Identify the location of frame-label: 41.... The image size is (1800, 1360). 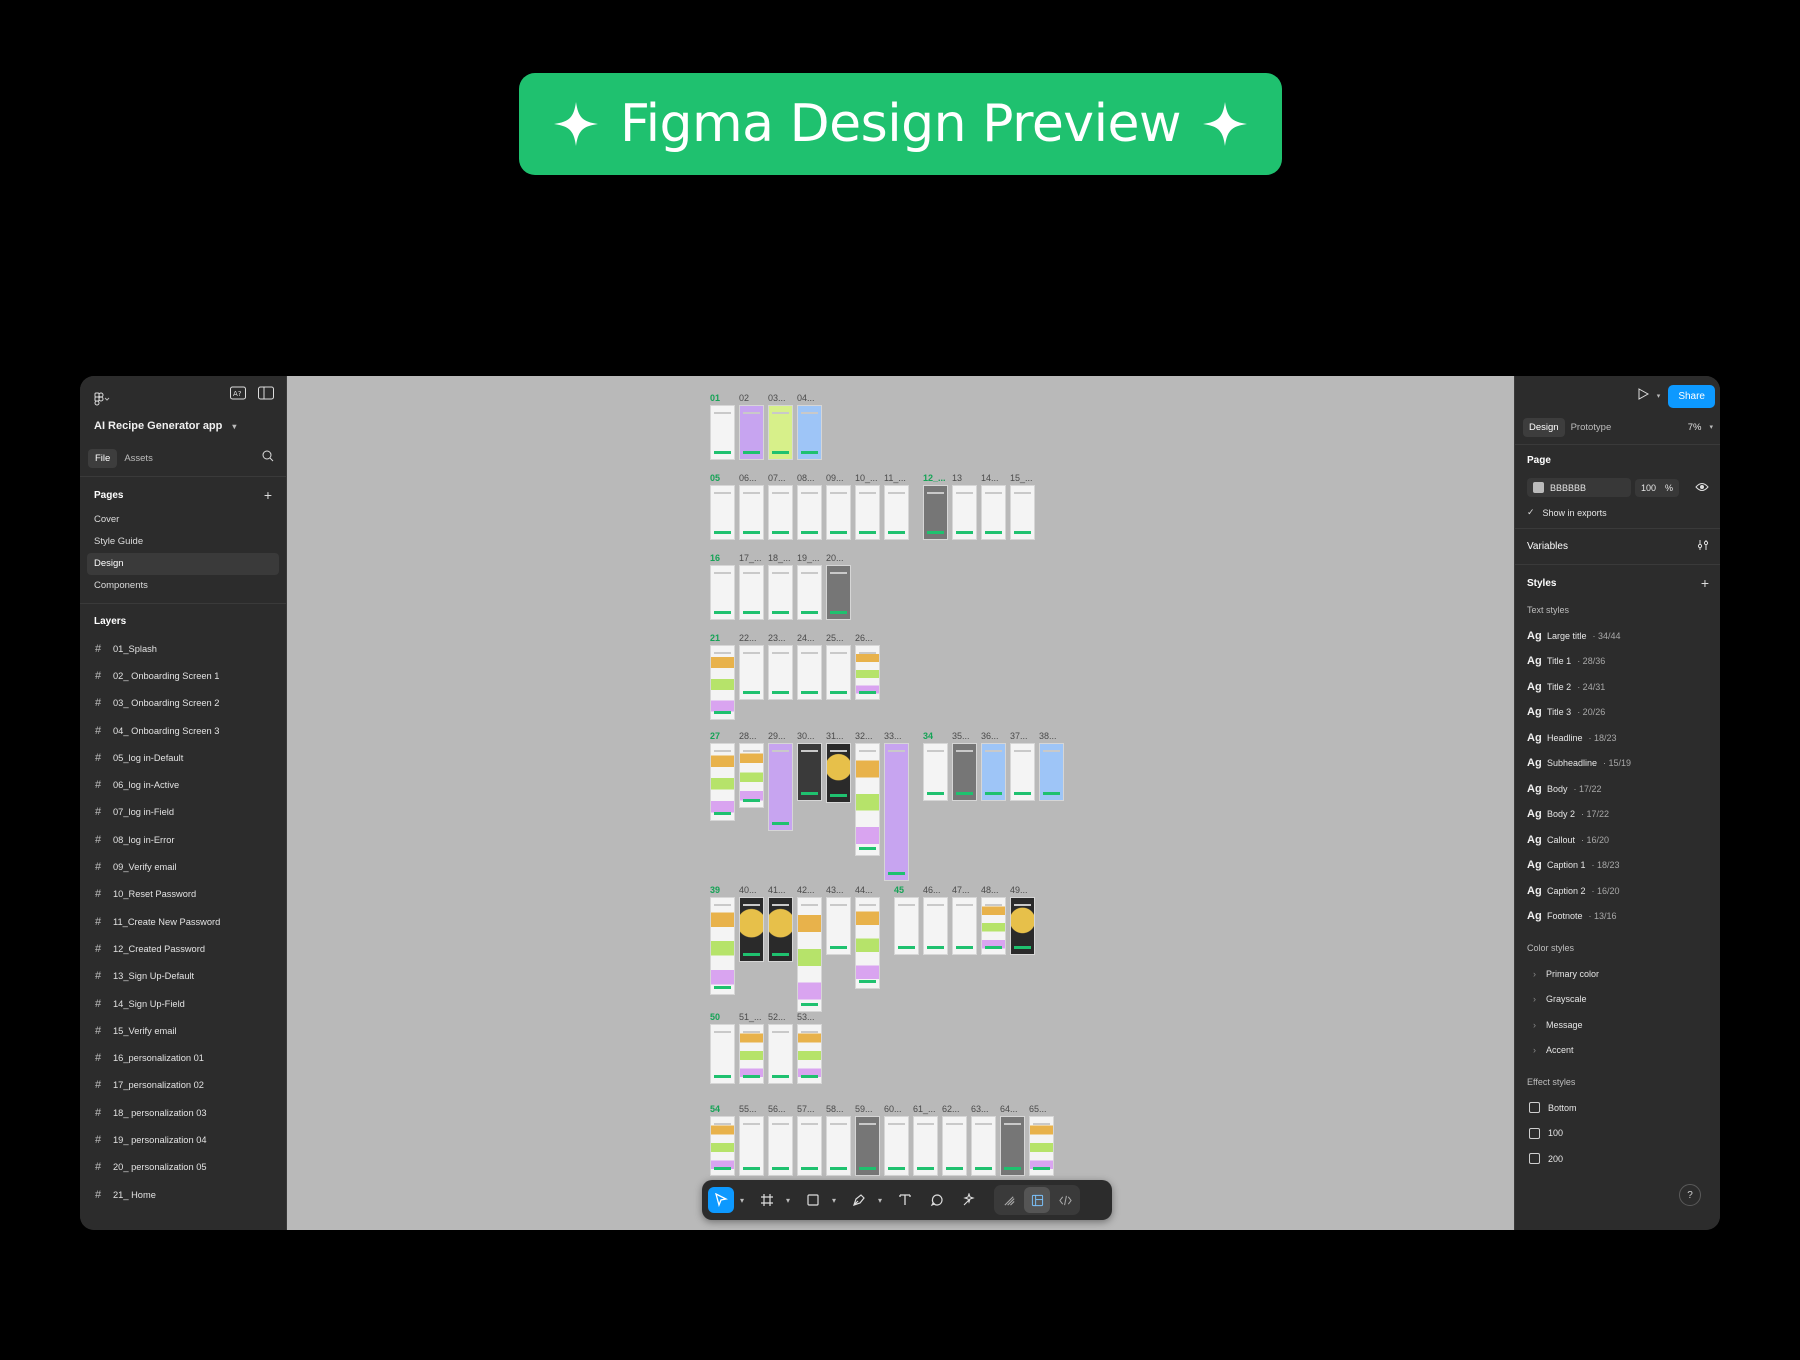
(777, 890).